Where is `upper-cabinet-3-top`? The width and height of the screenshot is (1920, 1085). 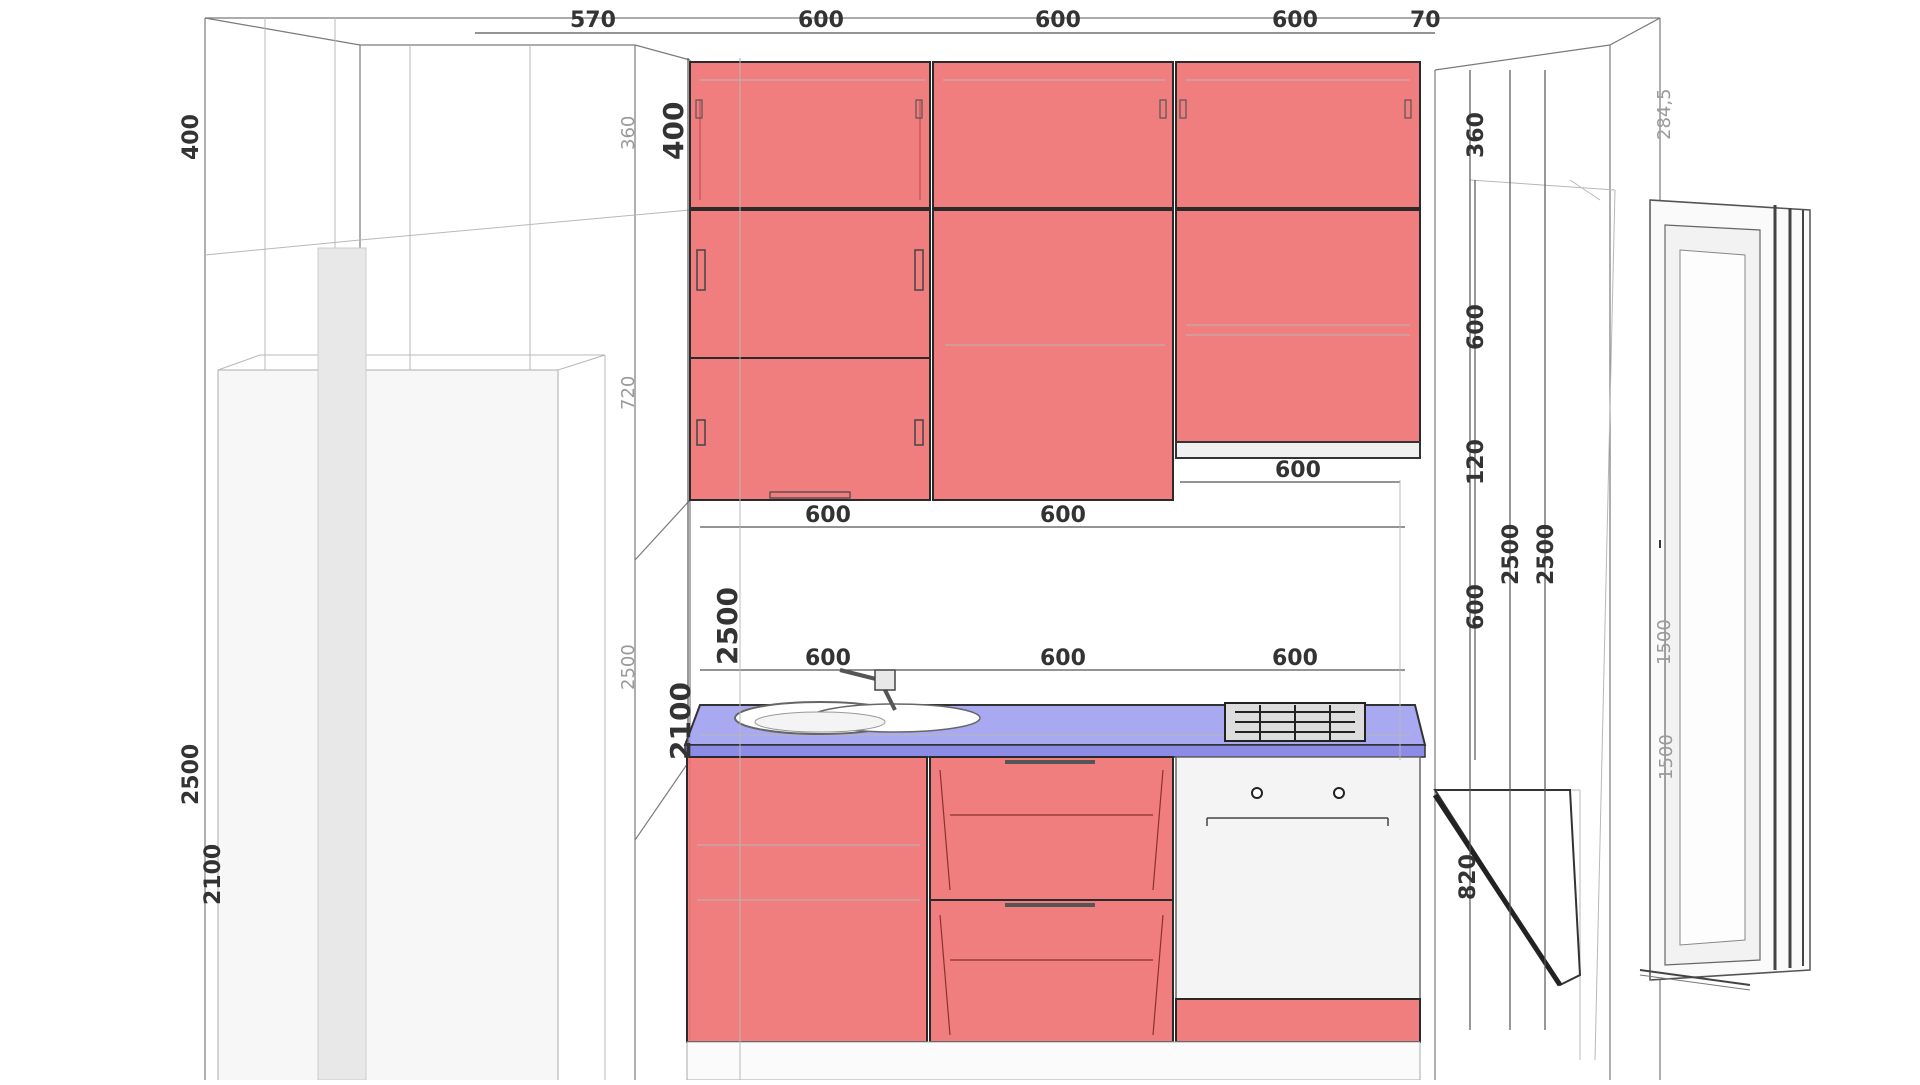
upper-cabinet-3-top is located at coordinates (1298, 135).